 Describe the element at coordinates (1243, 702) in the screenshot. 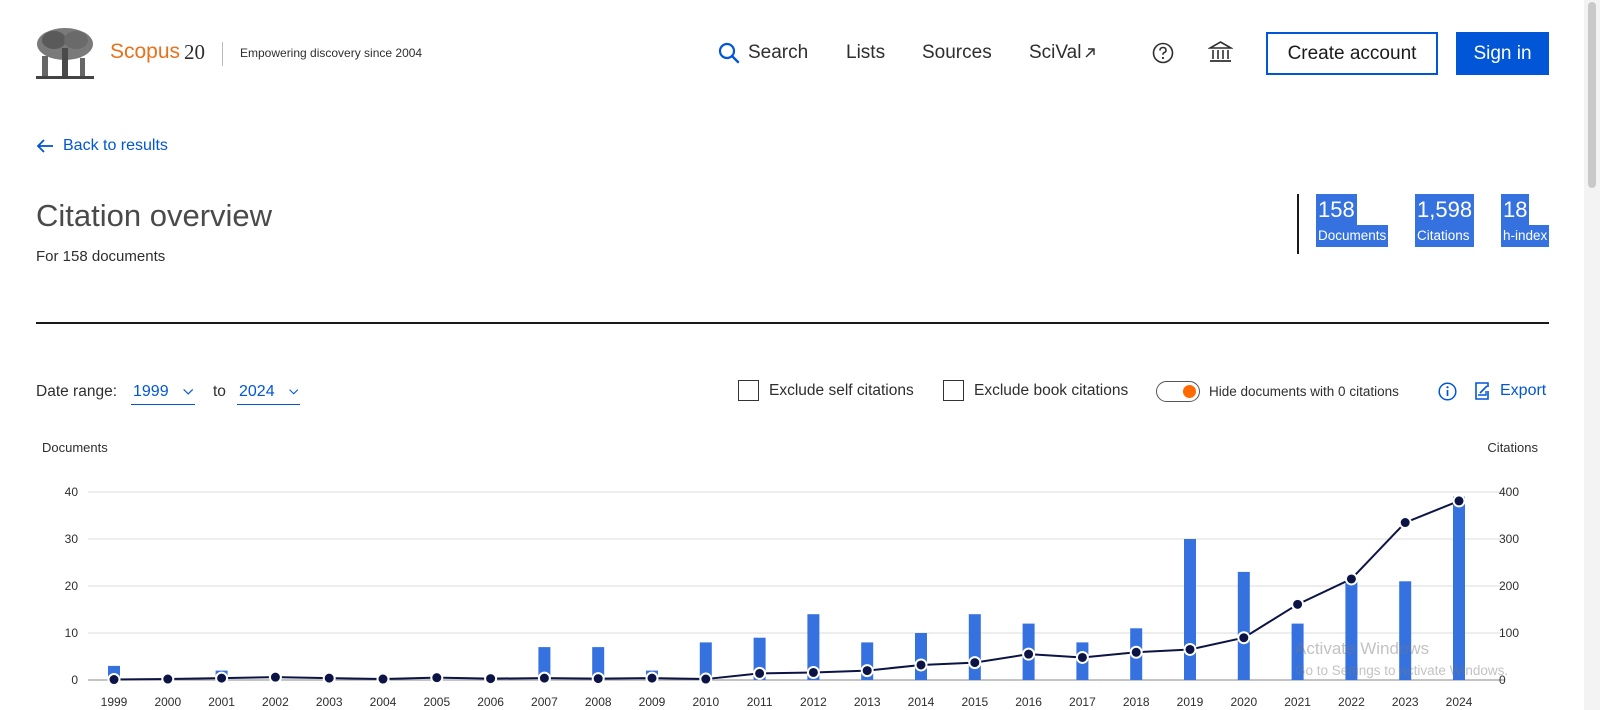

I see `x-tick-label: 2020` at that location.